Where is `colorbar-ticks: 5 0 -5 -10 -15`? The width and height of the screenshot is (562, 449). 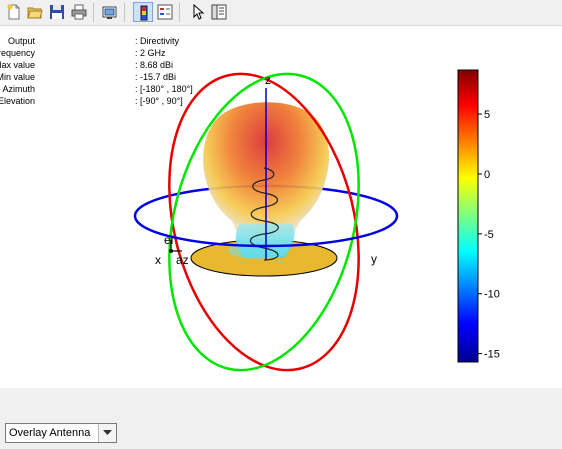 colorbar-ticks: 5 0 -5 -10 -15 is located at coordinates (489, 235).